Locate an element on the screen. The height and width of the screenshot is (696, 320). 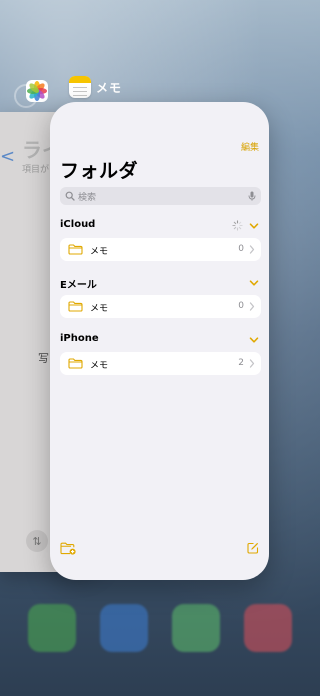
notes-app-label: メモ is located at coordinates (109, 88).